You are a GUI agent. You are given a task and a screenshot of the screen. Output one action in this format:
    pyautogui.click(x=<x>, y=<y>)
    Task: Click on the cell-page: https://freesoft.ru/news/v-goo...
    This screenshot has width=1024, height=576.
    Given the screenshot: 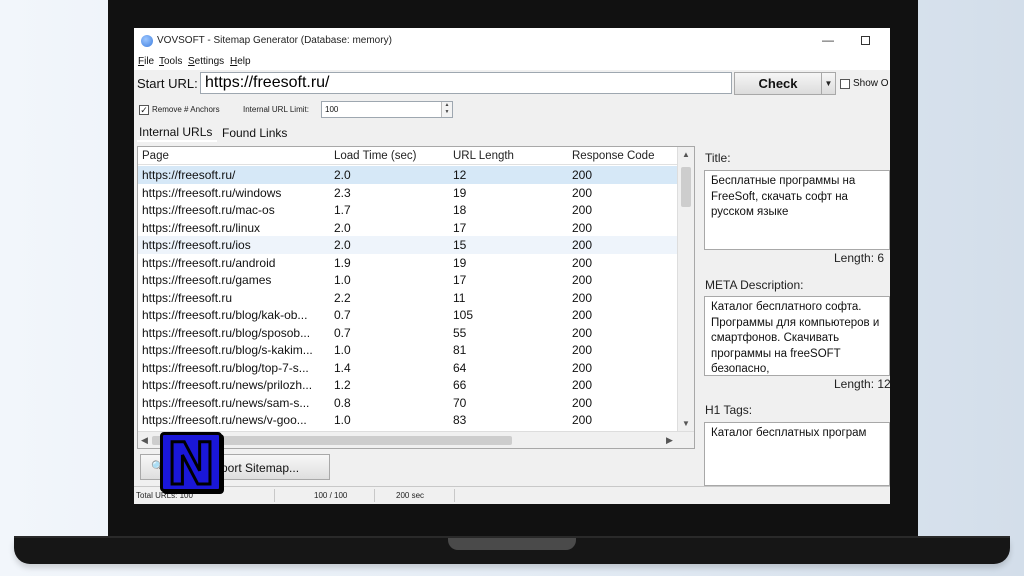 What is the action you would take?
    pyautogui.click(x=224, y=420)
    